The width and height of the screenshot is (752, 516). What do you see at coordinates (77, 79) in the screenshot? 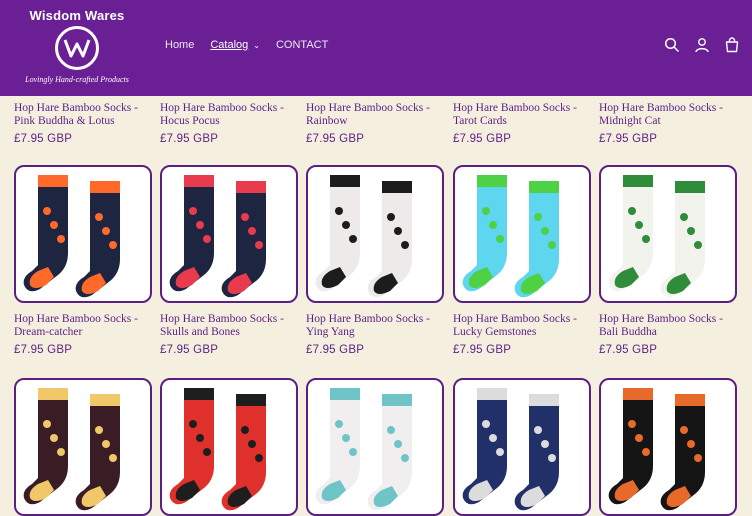
I see `brand-tagline: Lovingly Hand-crafted Products` at bounding box center [77, 79].